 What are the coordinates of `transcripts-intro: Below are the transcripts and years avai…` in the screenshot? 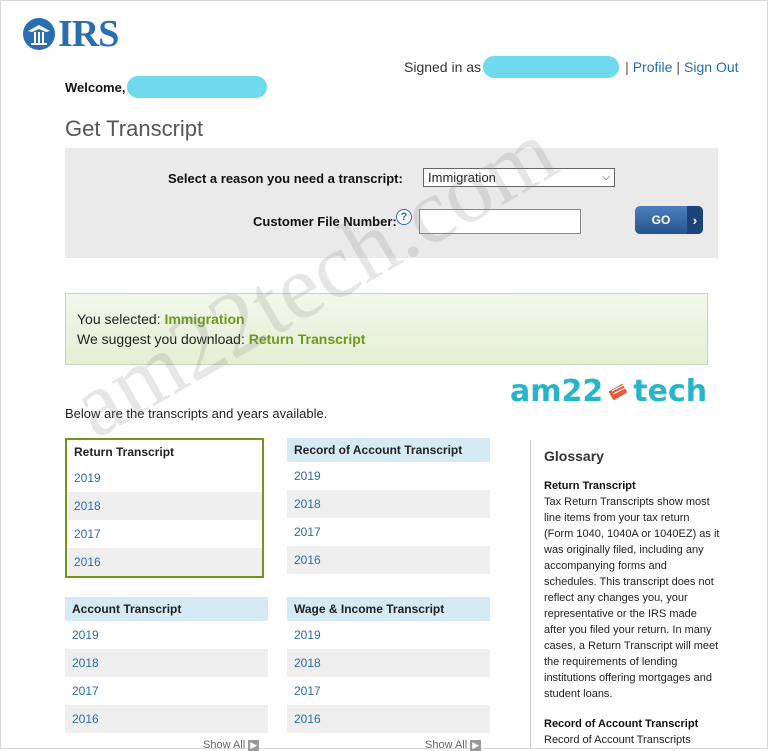 It's located at (196, 413).